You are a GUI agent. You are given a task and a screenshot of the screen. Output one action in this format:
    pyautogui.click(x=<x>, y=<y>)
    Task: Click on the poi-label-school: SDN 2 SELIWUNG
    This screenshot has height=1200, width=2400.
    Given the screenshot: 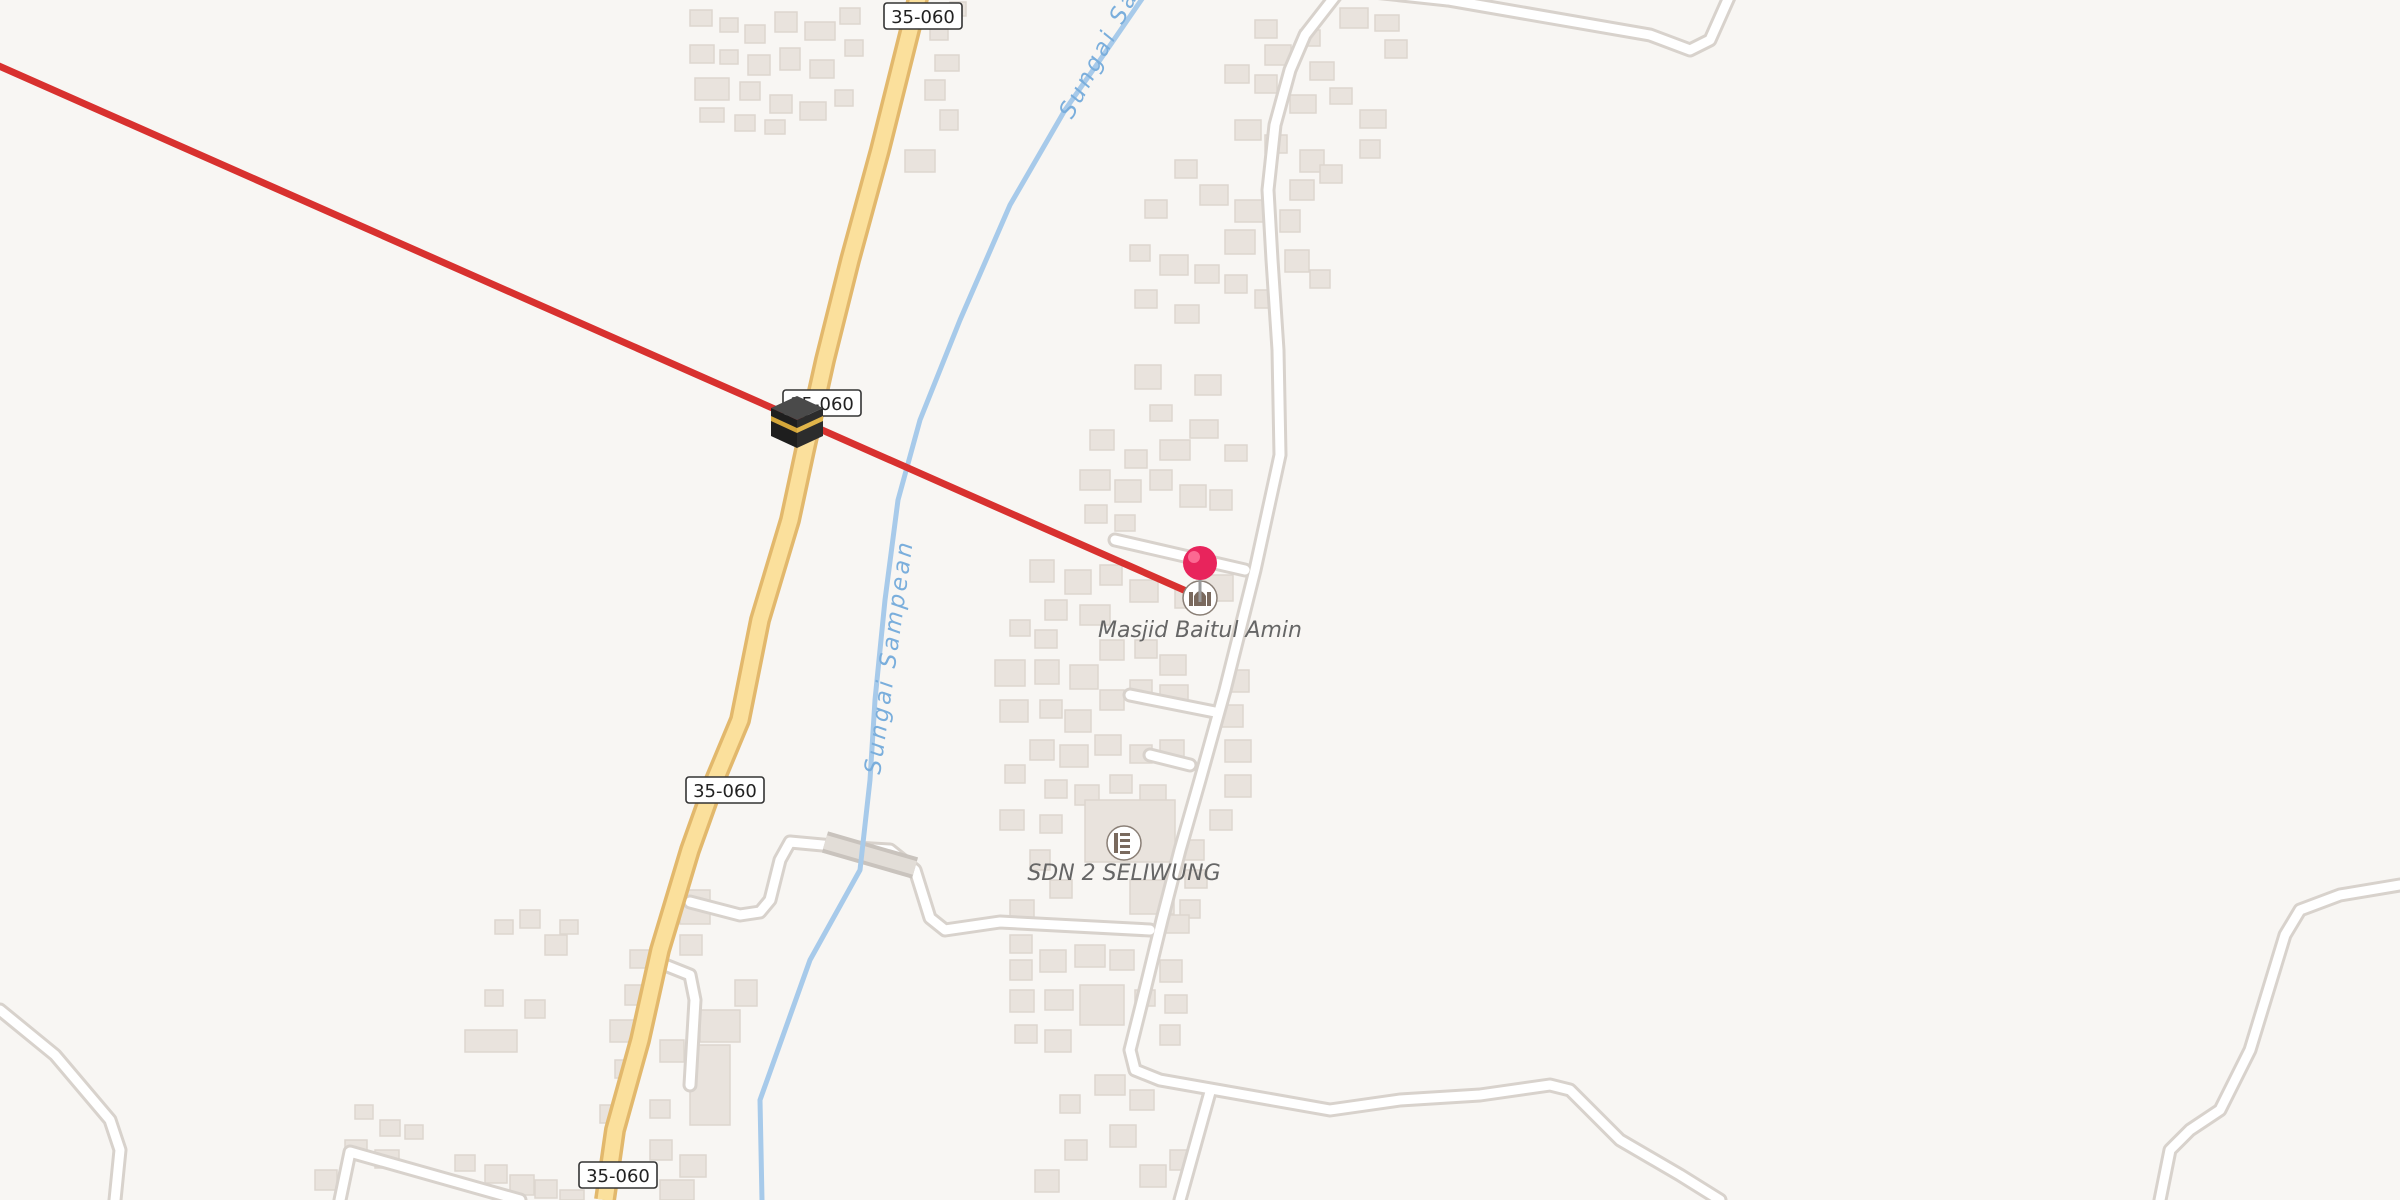 What is the action you would take?
    pyautogui.click(x=1123, y=873)
    